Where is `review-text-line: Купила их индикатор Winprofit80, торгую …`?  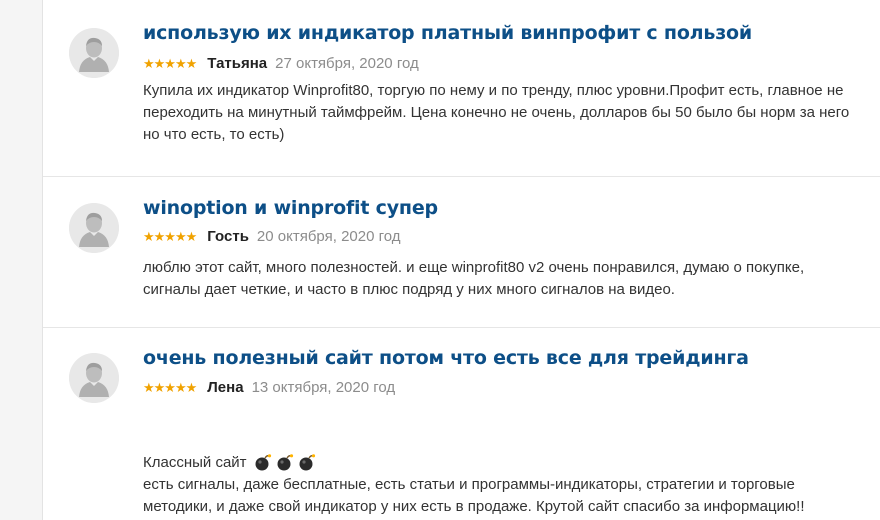
review-text-line: Купила их индикатор Winprofit80, торгую … is located at coordinates (493, 90).